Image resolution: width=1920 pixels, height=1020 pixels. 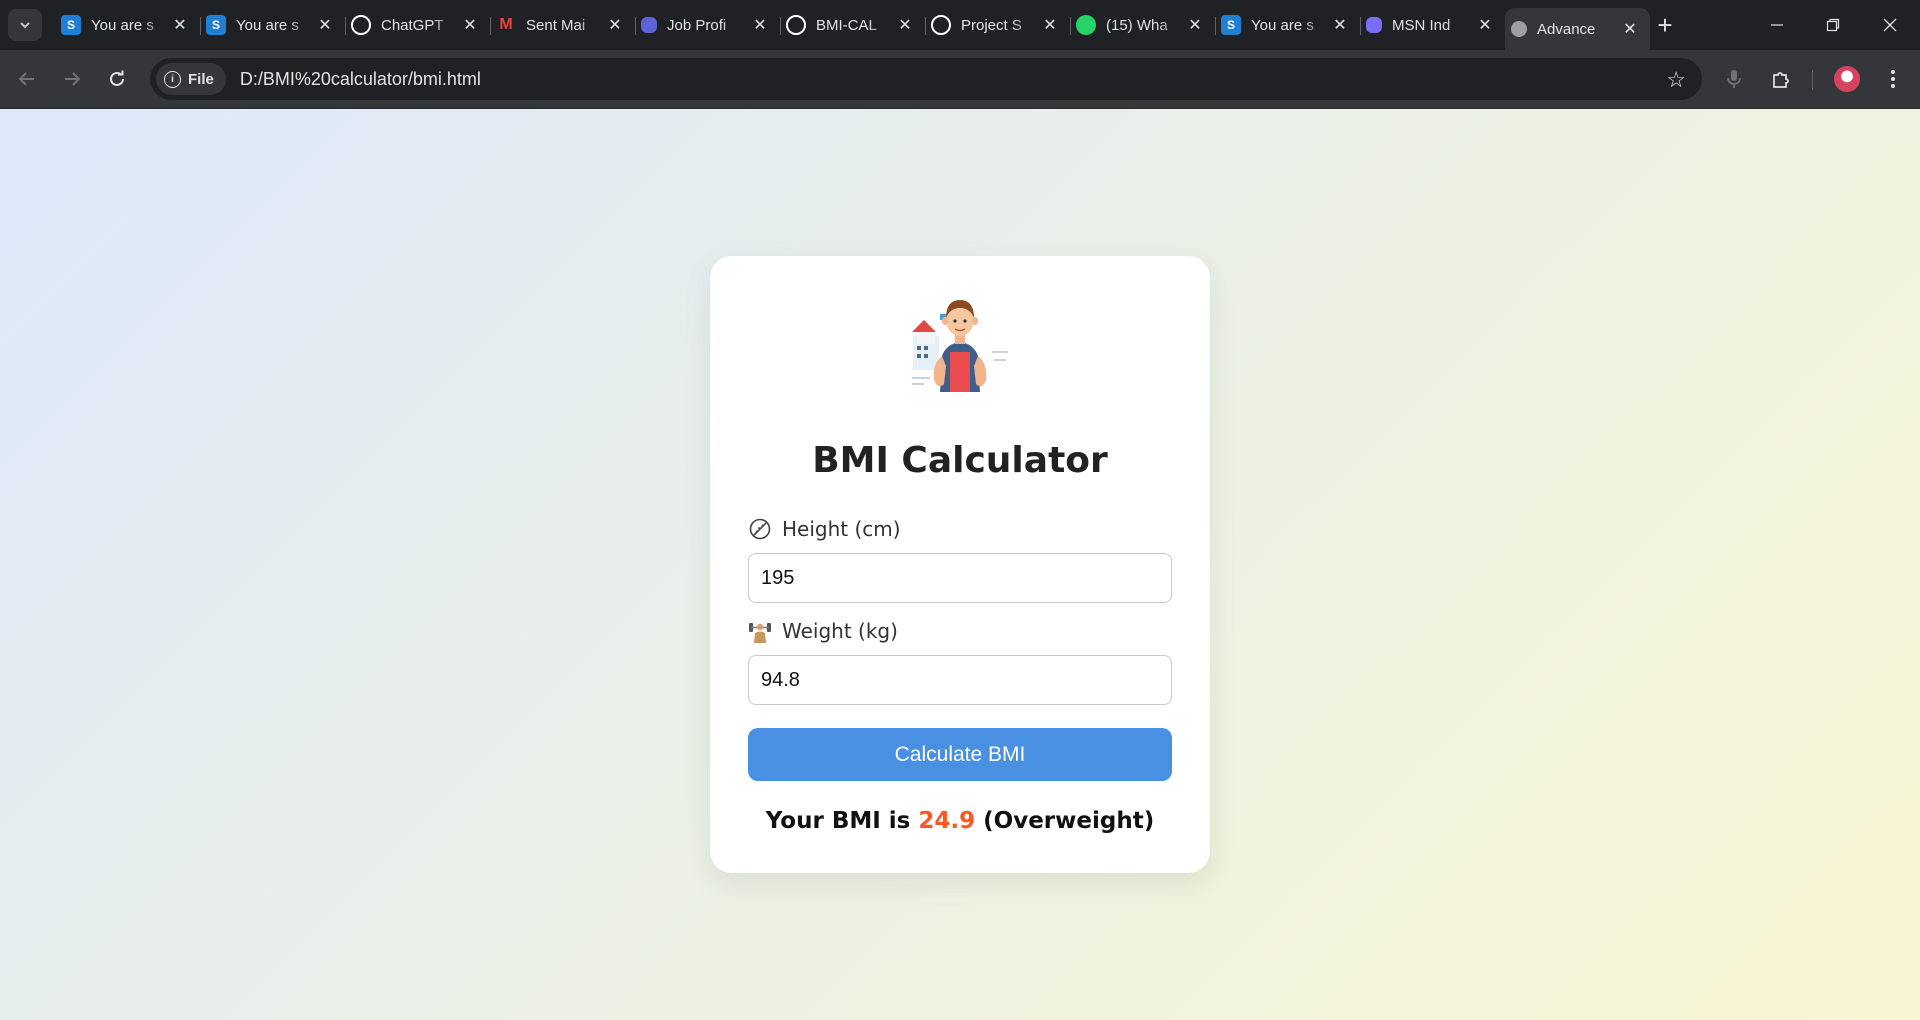 What do you see at coordinates (926, 79) in the screenshot?
I see `address-bar: i File D:/BMI%20calculator/bmi.html ☆` at bounding box center [926, 79].